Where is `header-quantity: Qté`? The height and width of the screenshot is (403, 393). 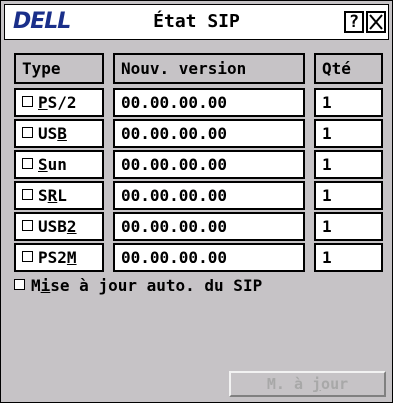
header-quantity: Qté is located at coordinates (348, 68).